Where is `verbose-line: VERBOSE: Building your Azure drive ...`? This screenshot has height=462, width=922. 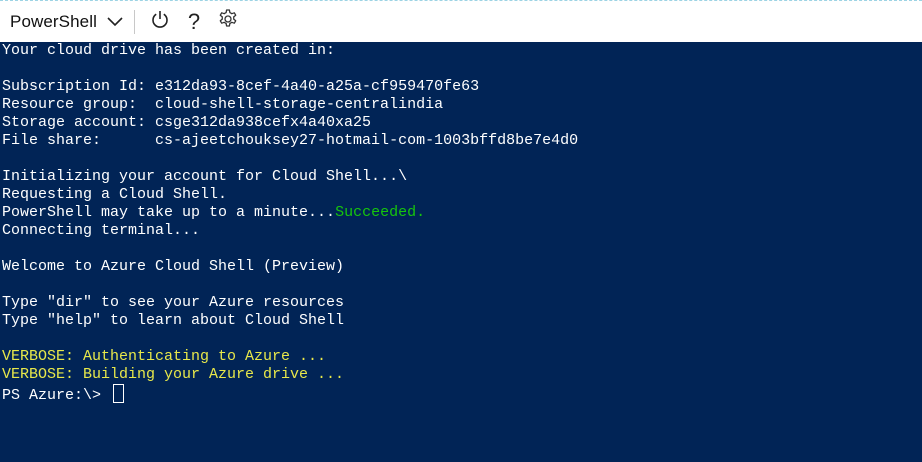 verbose-line: VERBOSE: Building your Azure drive ... is located at coordinates (173, 374).